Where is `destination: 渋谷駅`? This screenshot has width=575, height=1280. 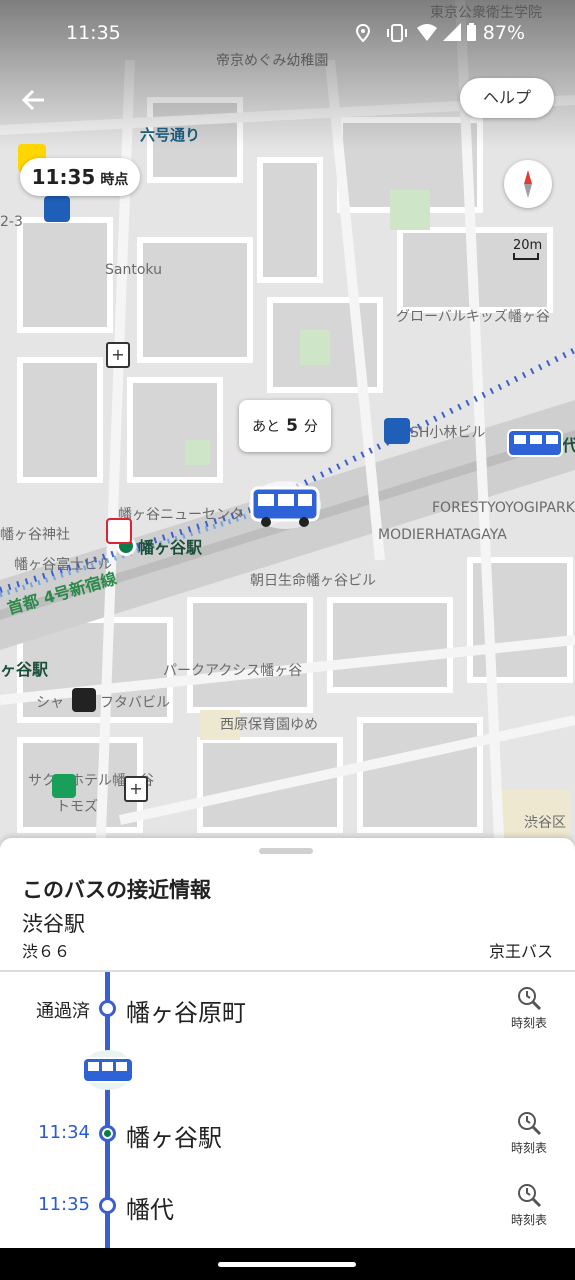 destination: 渋谷駅 is located at coordinates (53, 924).